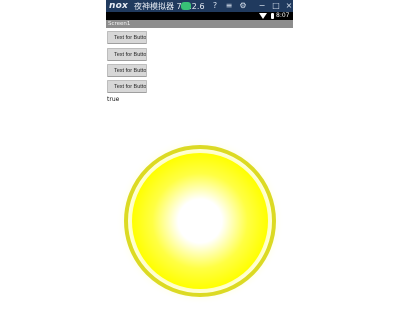  I want to click on android-status-bar: 8:07, so click(199, 16).